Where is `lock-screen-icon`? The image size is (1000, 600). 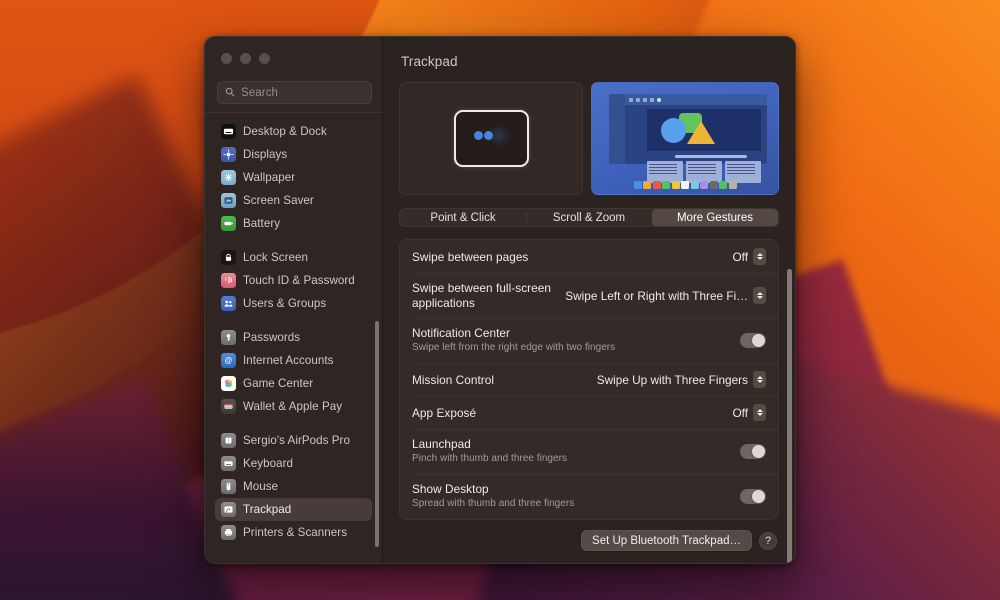 lock-screen-icon is located at coordinates (228, 257).